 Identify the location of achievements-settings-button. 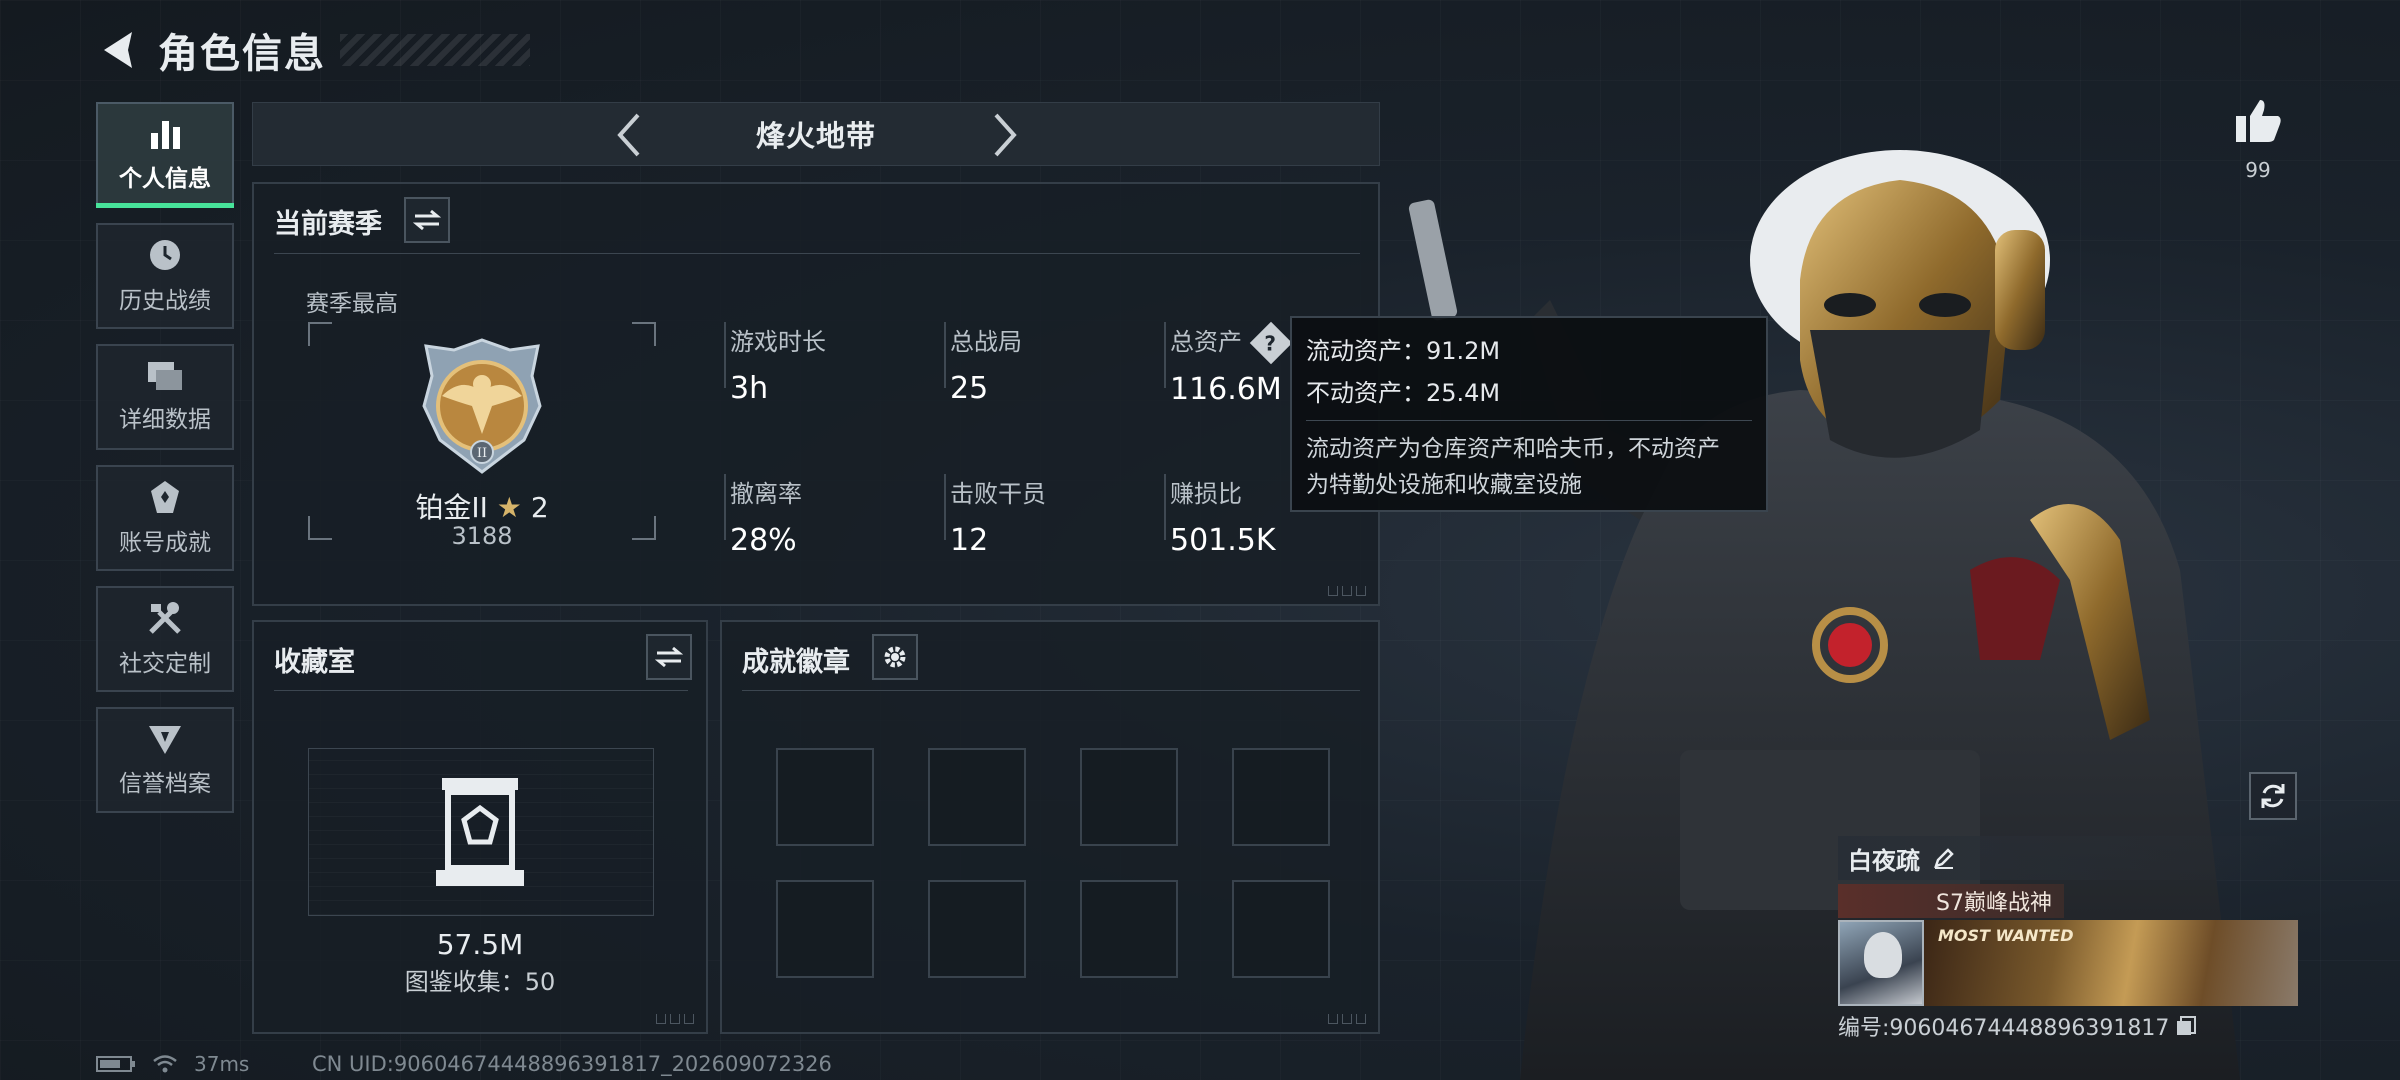
(895, 657).